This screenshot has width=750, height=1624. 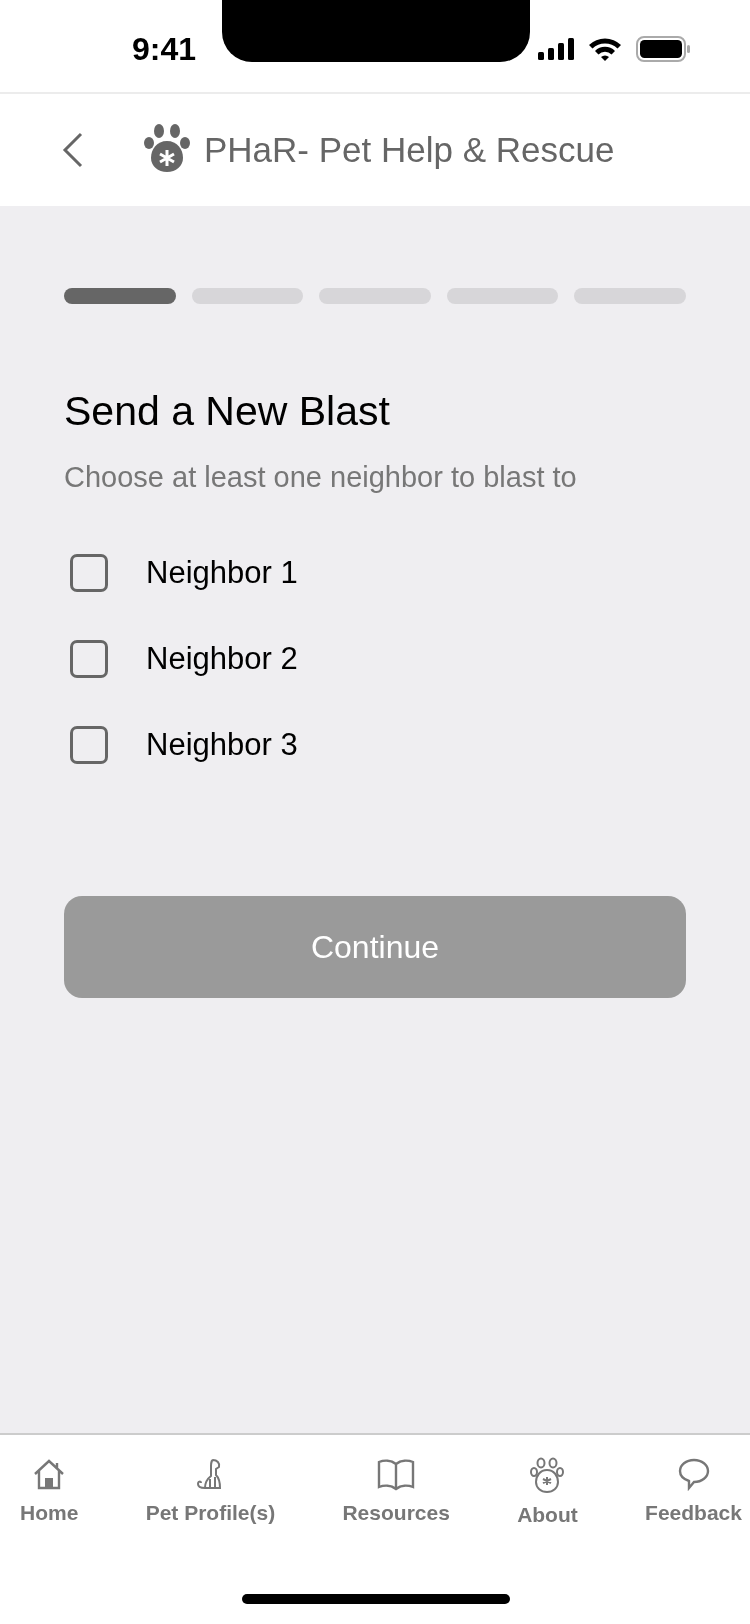 I want to click on signal-icon, so click(x=556, y=49).